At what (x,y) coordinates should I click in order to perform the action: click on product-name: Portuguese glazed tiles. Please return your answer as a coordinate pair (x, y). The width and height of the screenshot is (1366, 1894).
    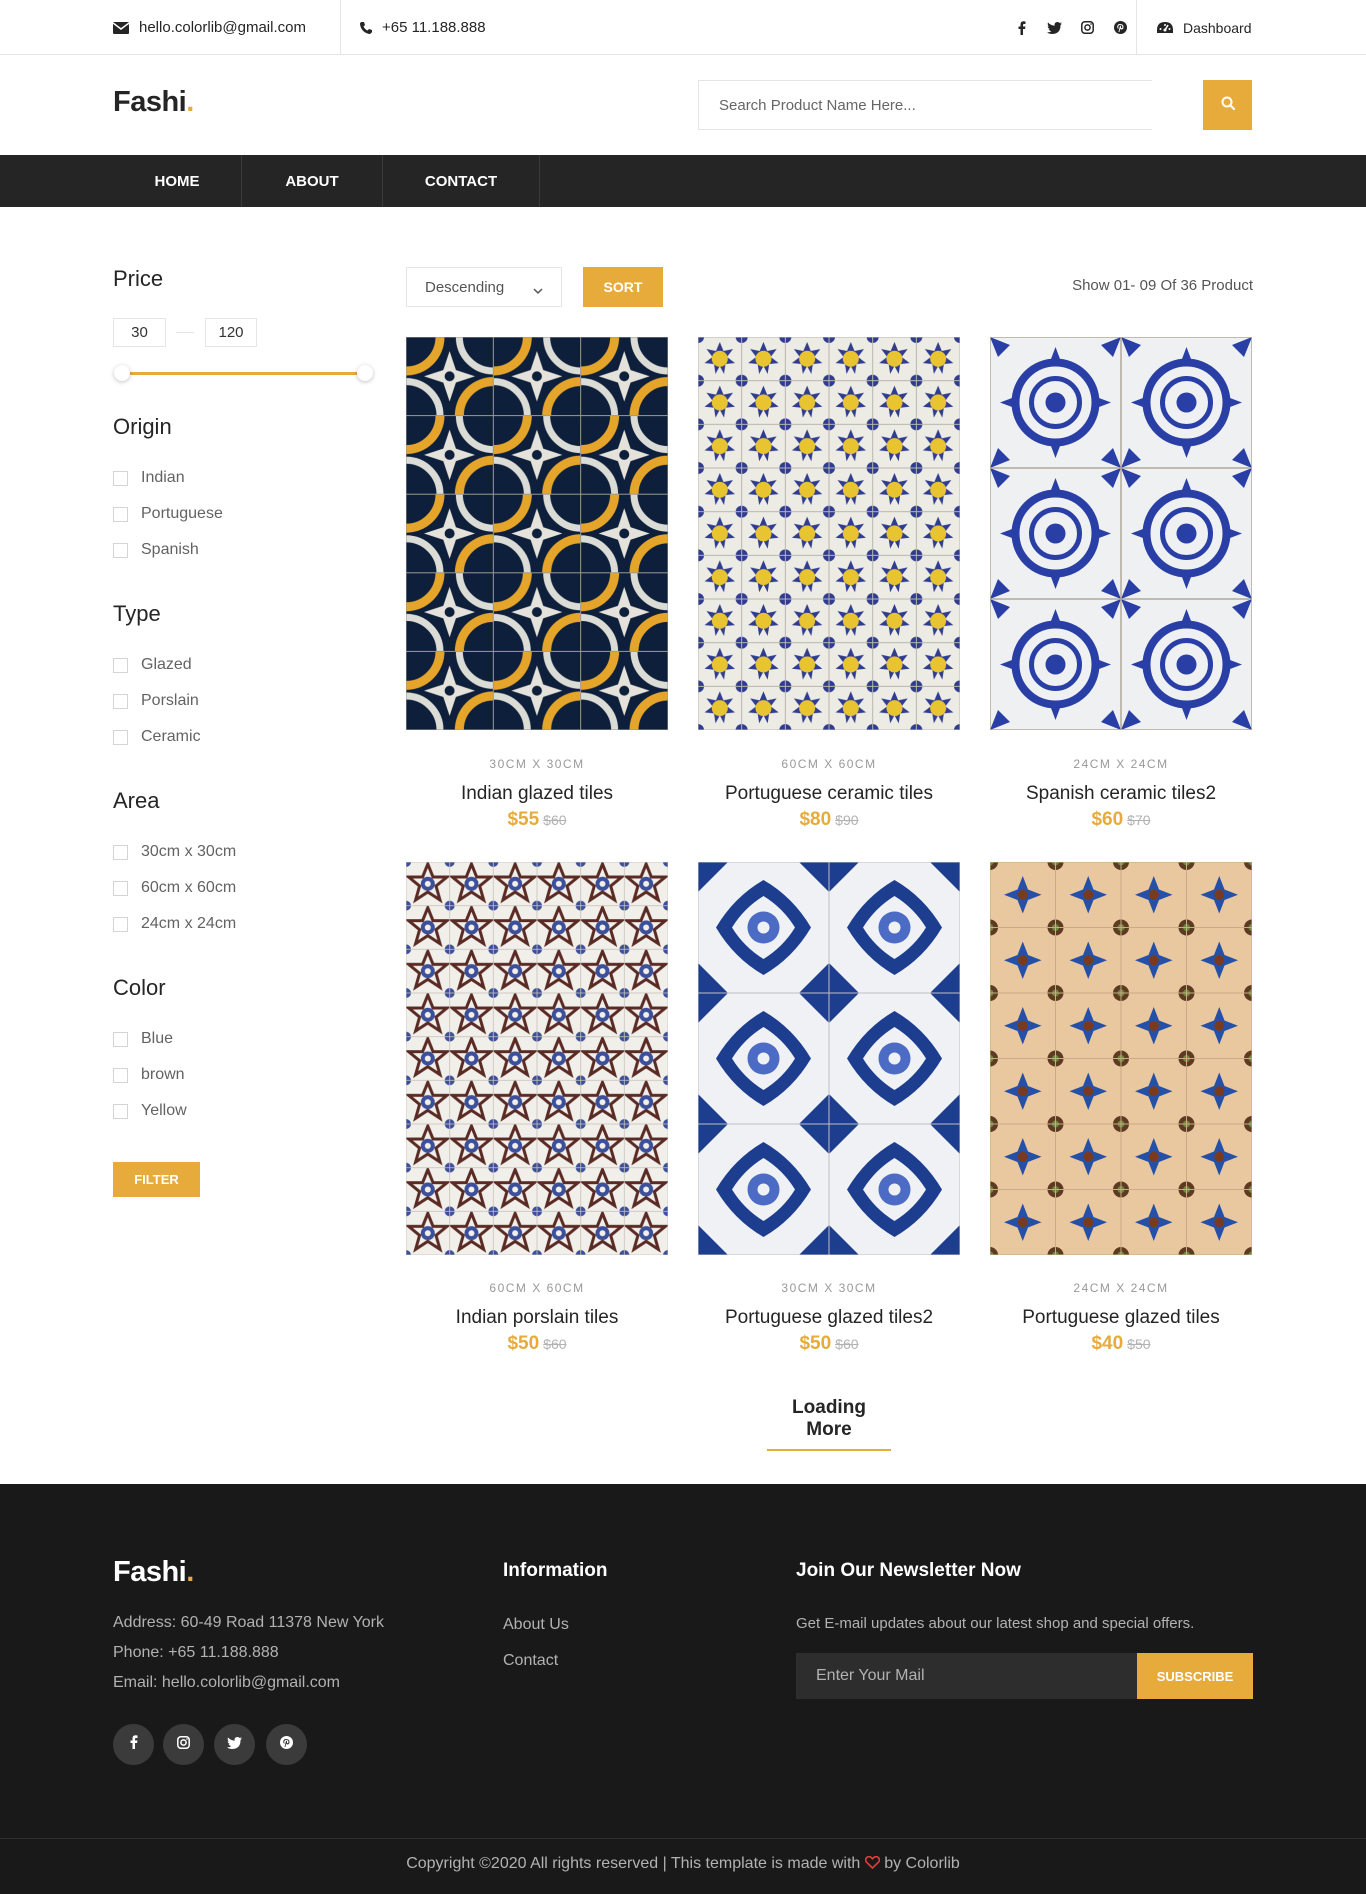
    Looking at the image, I should click on (1121, 1318).